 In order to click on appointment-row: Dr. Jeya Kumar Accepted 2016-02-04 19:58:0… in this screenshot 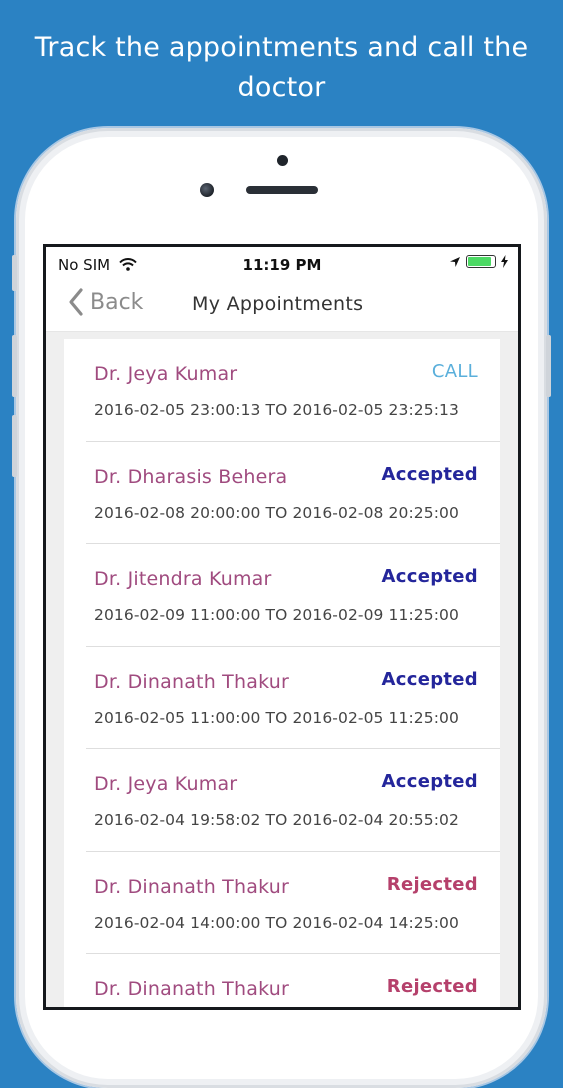, I will do `click(293, 800)`.